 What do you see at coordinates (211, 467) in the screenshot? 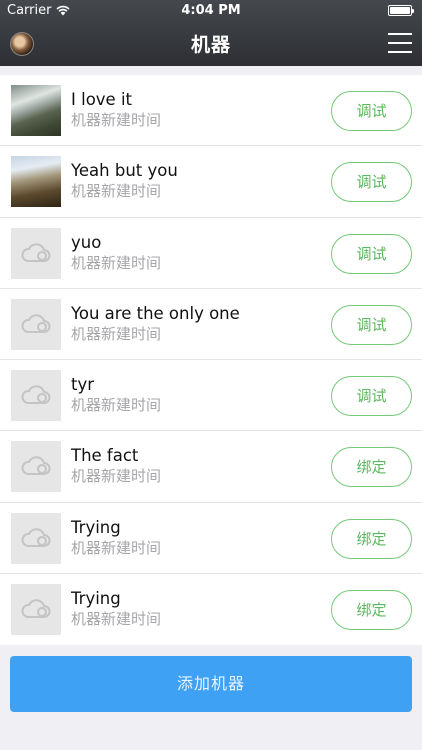
I see `list-item: The fact 机器新建时间 绑定` at bounding box center [211, 467].